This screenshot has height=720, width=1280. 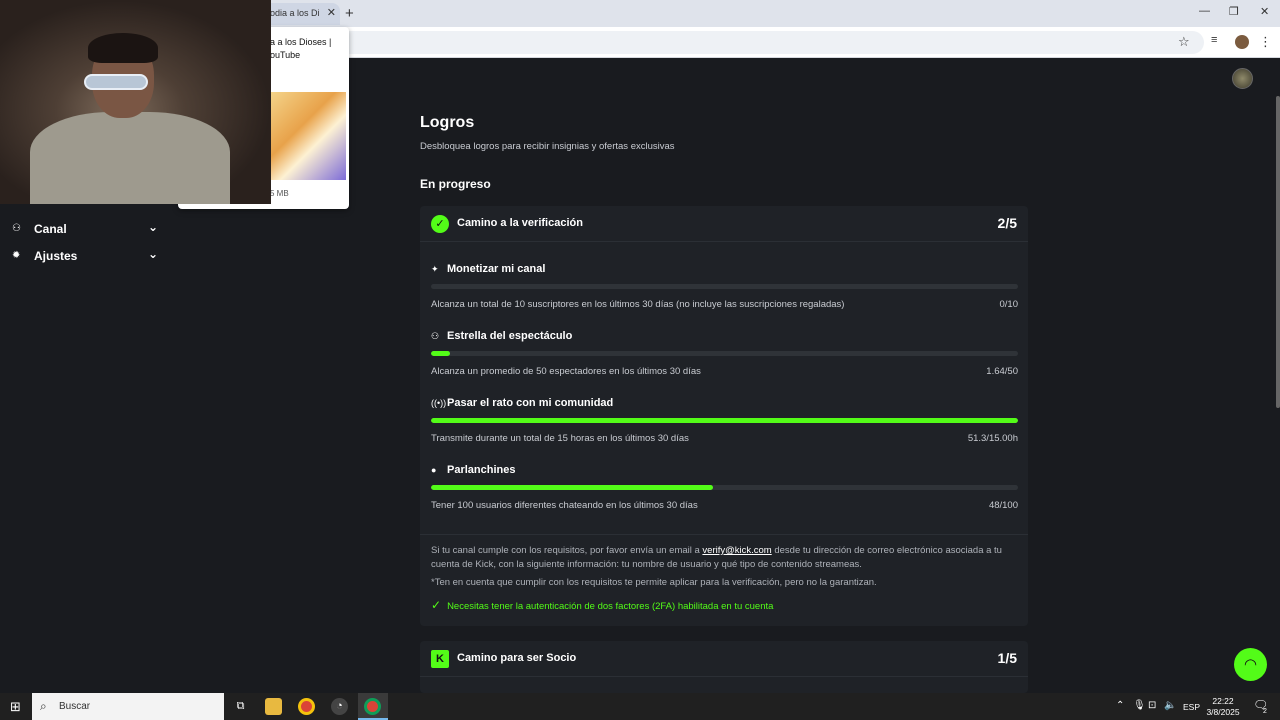 What do you see at coordinates (331, 12) in the screenshot?
I see `close-icon: ✕` at bounding box center [331, 12].